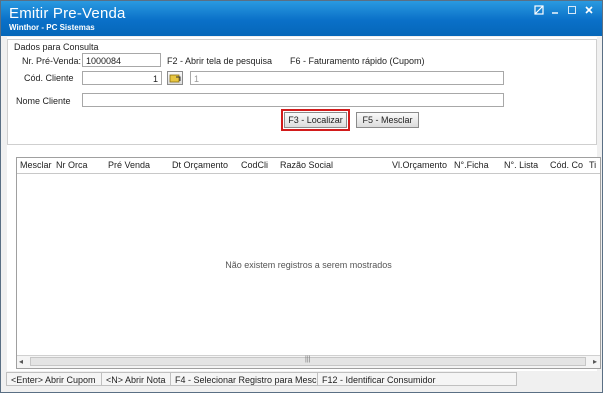 Image resolution: width=603 pixels, height=393 pixels. I want to click on restore-icon, so click(539, 11).